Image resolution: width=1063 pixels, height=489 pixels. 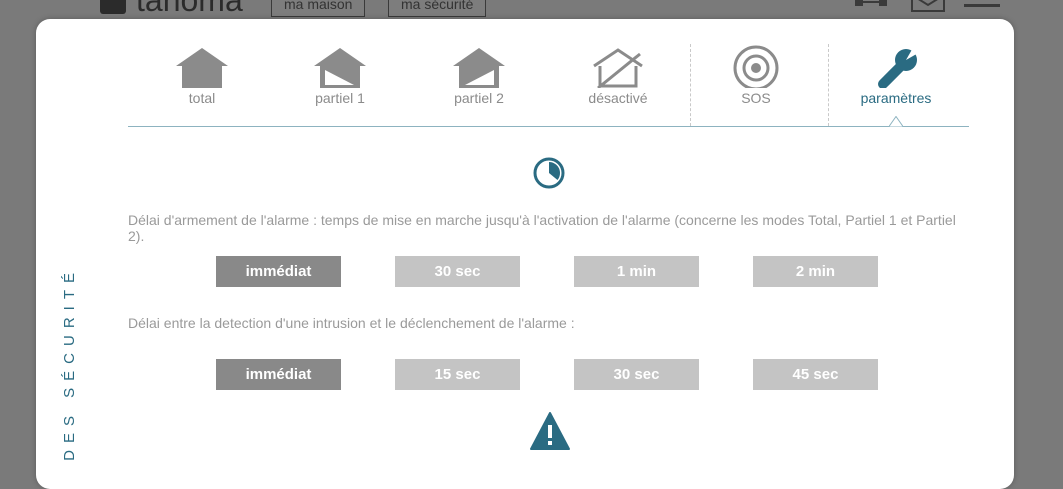 I want to click on house-partial-1-icon, so click(x=340, y=68).